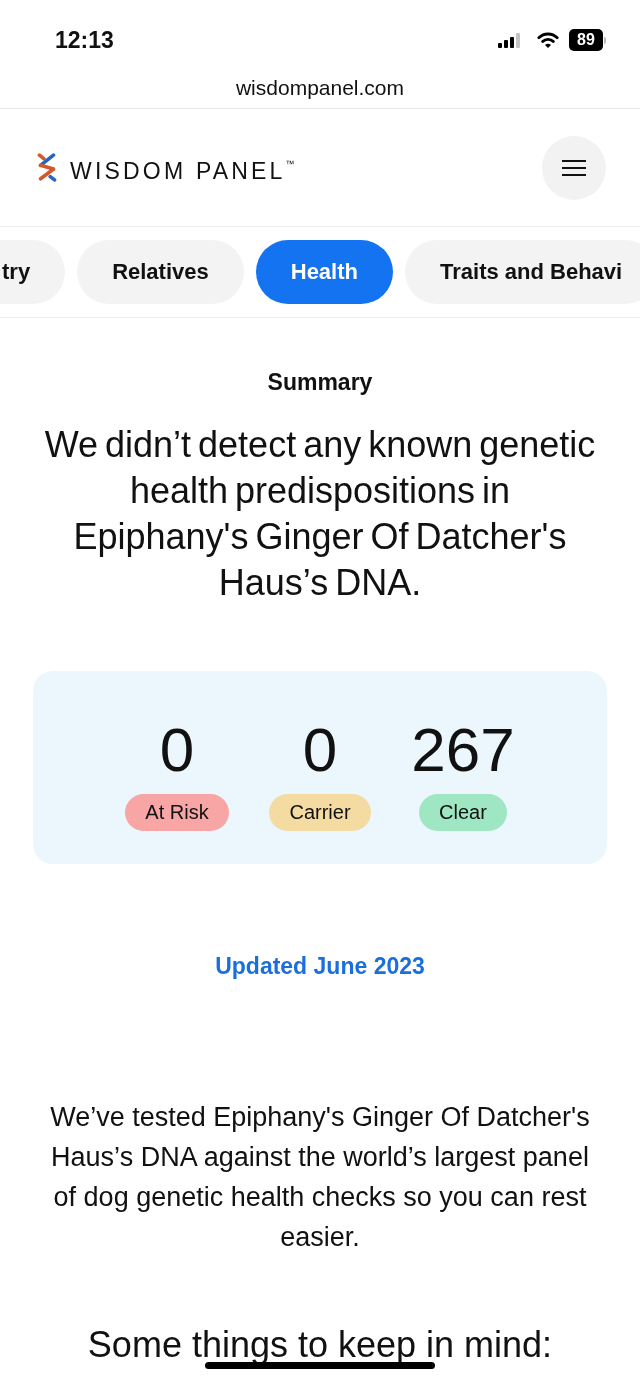  Describe the element at coordinates (463, 812) in the screenshot. I see `status-tag: Clear` at that location.